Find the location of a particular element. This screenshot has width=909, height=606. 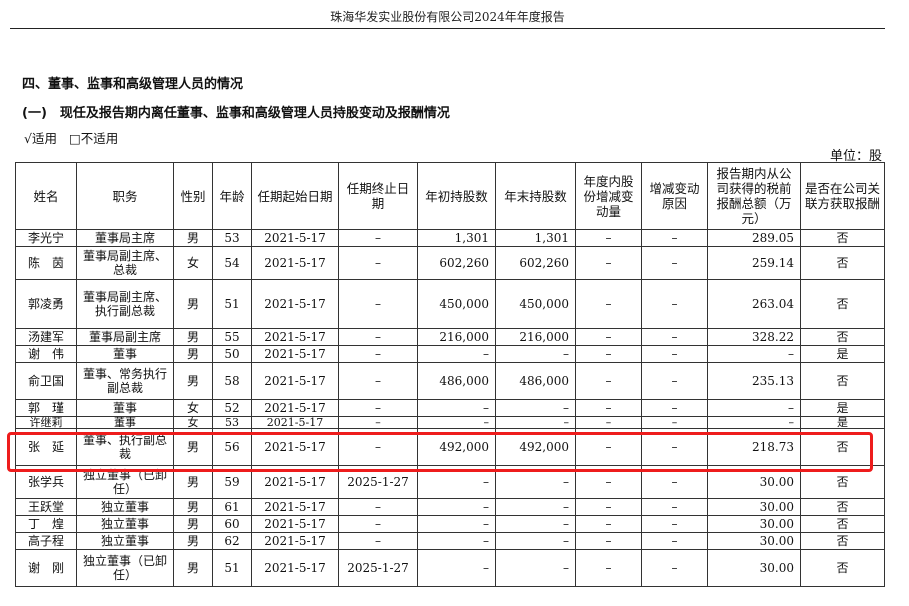

cell-age: 62 is located at coordinates (232, 541).